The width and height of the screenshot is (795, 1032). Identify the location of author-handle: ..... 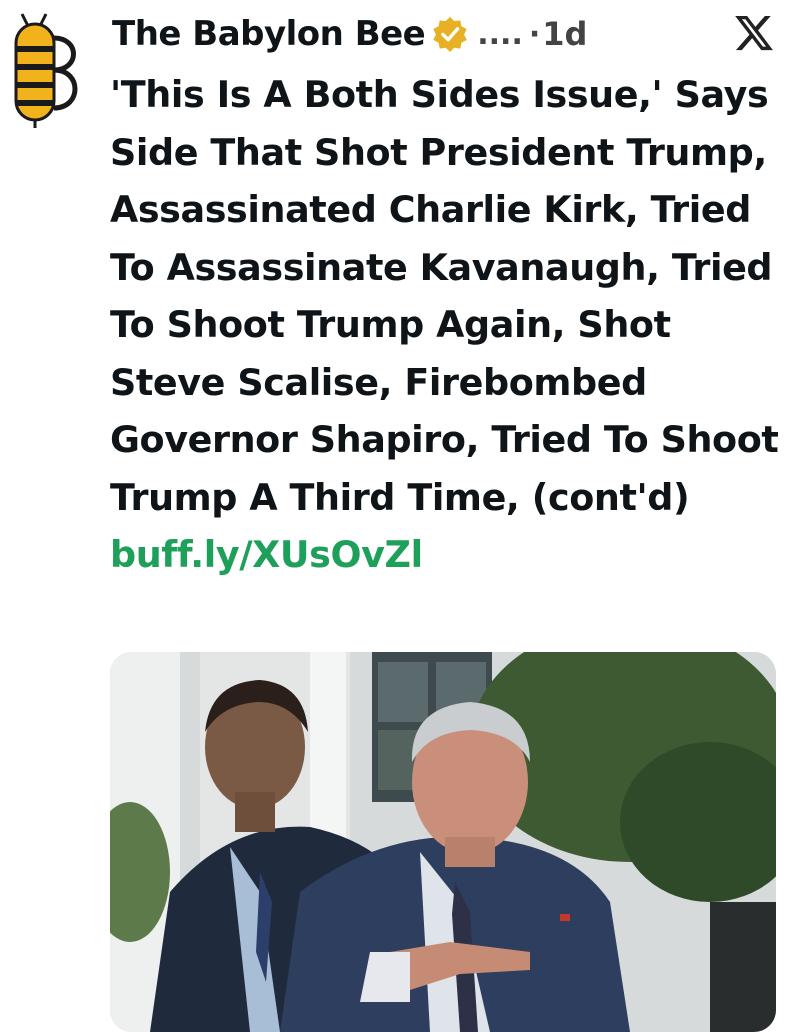
(500, 34).